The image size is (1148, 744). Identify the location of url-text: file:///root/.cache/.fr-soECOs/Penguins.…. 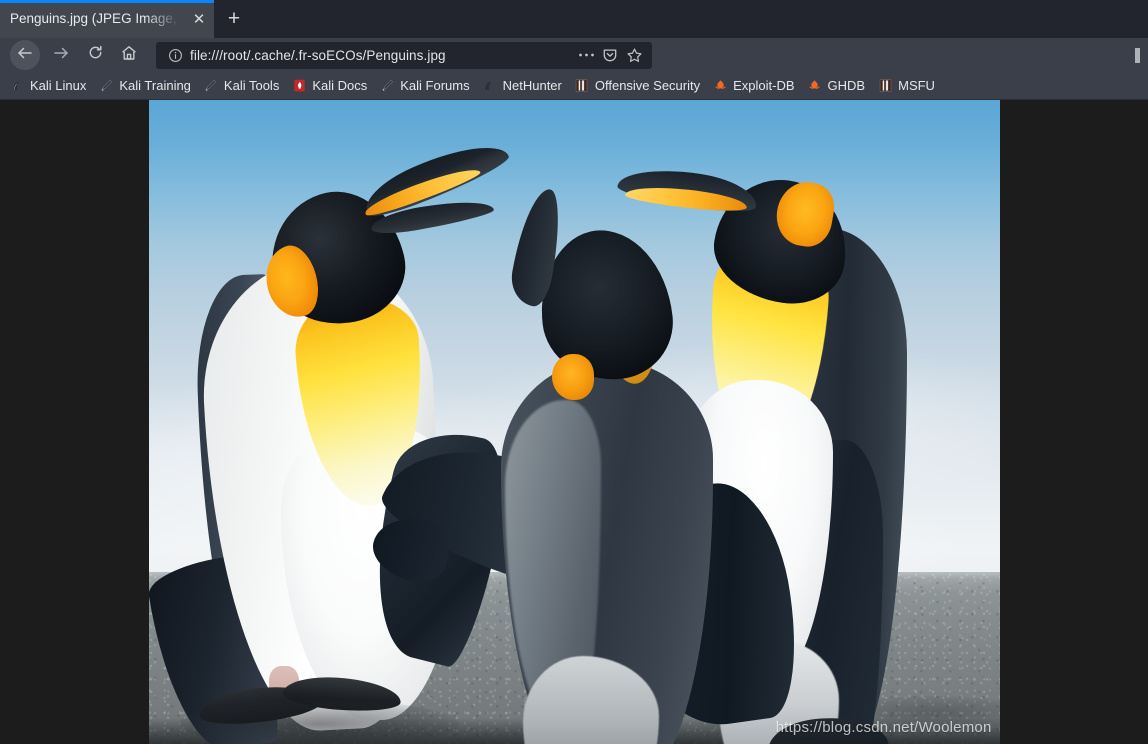
(380, 55).